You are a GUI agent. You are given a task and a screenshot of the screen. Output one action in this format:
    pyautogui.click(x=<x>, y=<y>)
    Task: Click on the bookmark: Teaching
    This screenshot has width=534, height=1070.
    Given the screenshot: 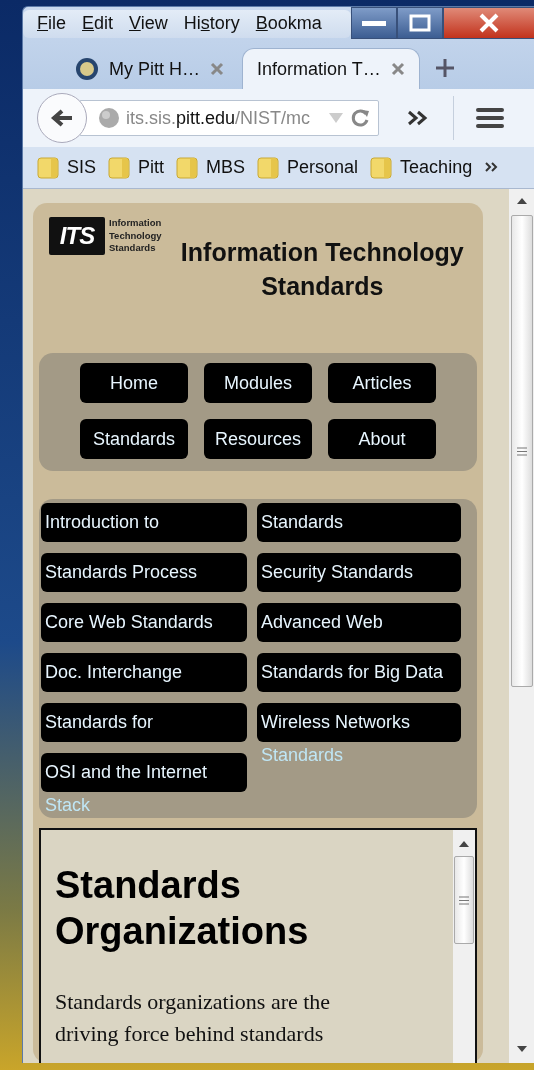 What is the action you would take?
    pyautogui.click(x=421, y=167)
    